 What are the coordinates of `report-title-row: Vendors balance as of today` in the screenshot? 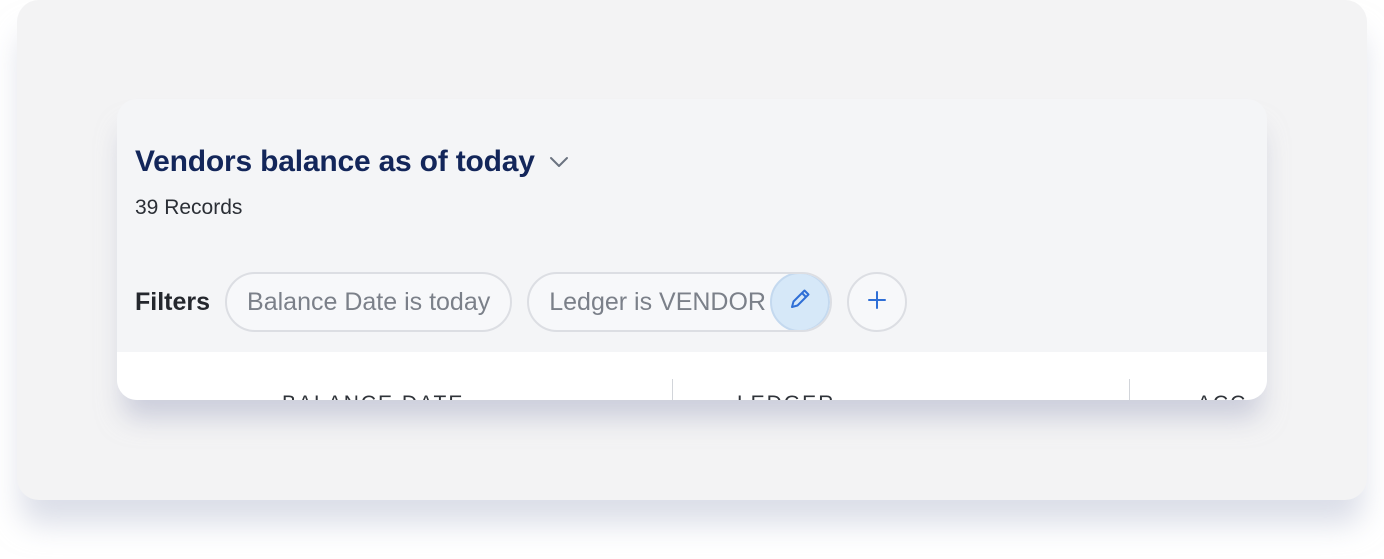 It's located at (352, 162).